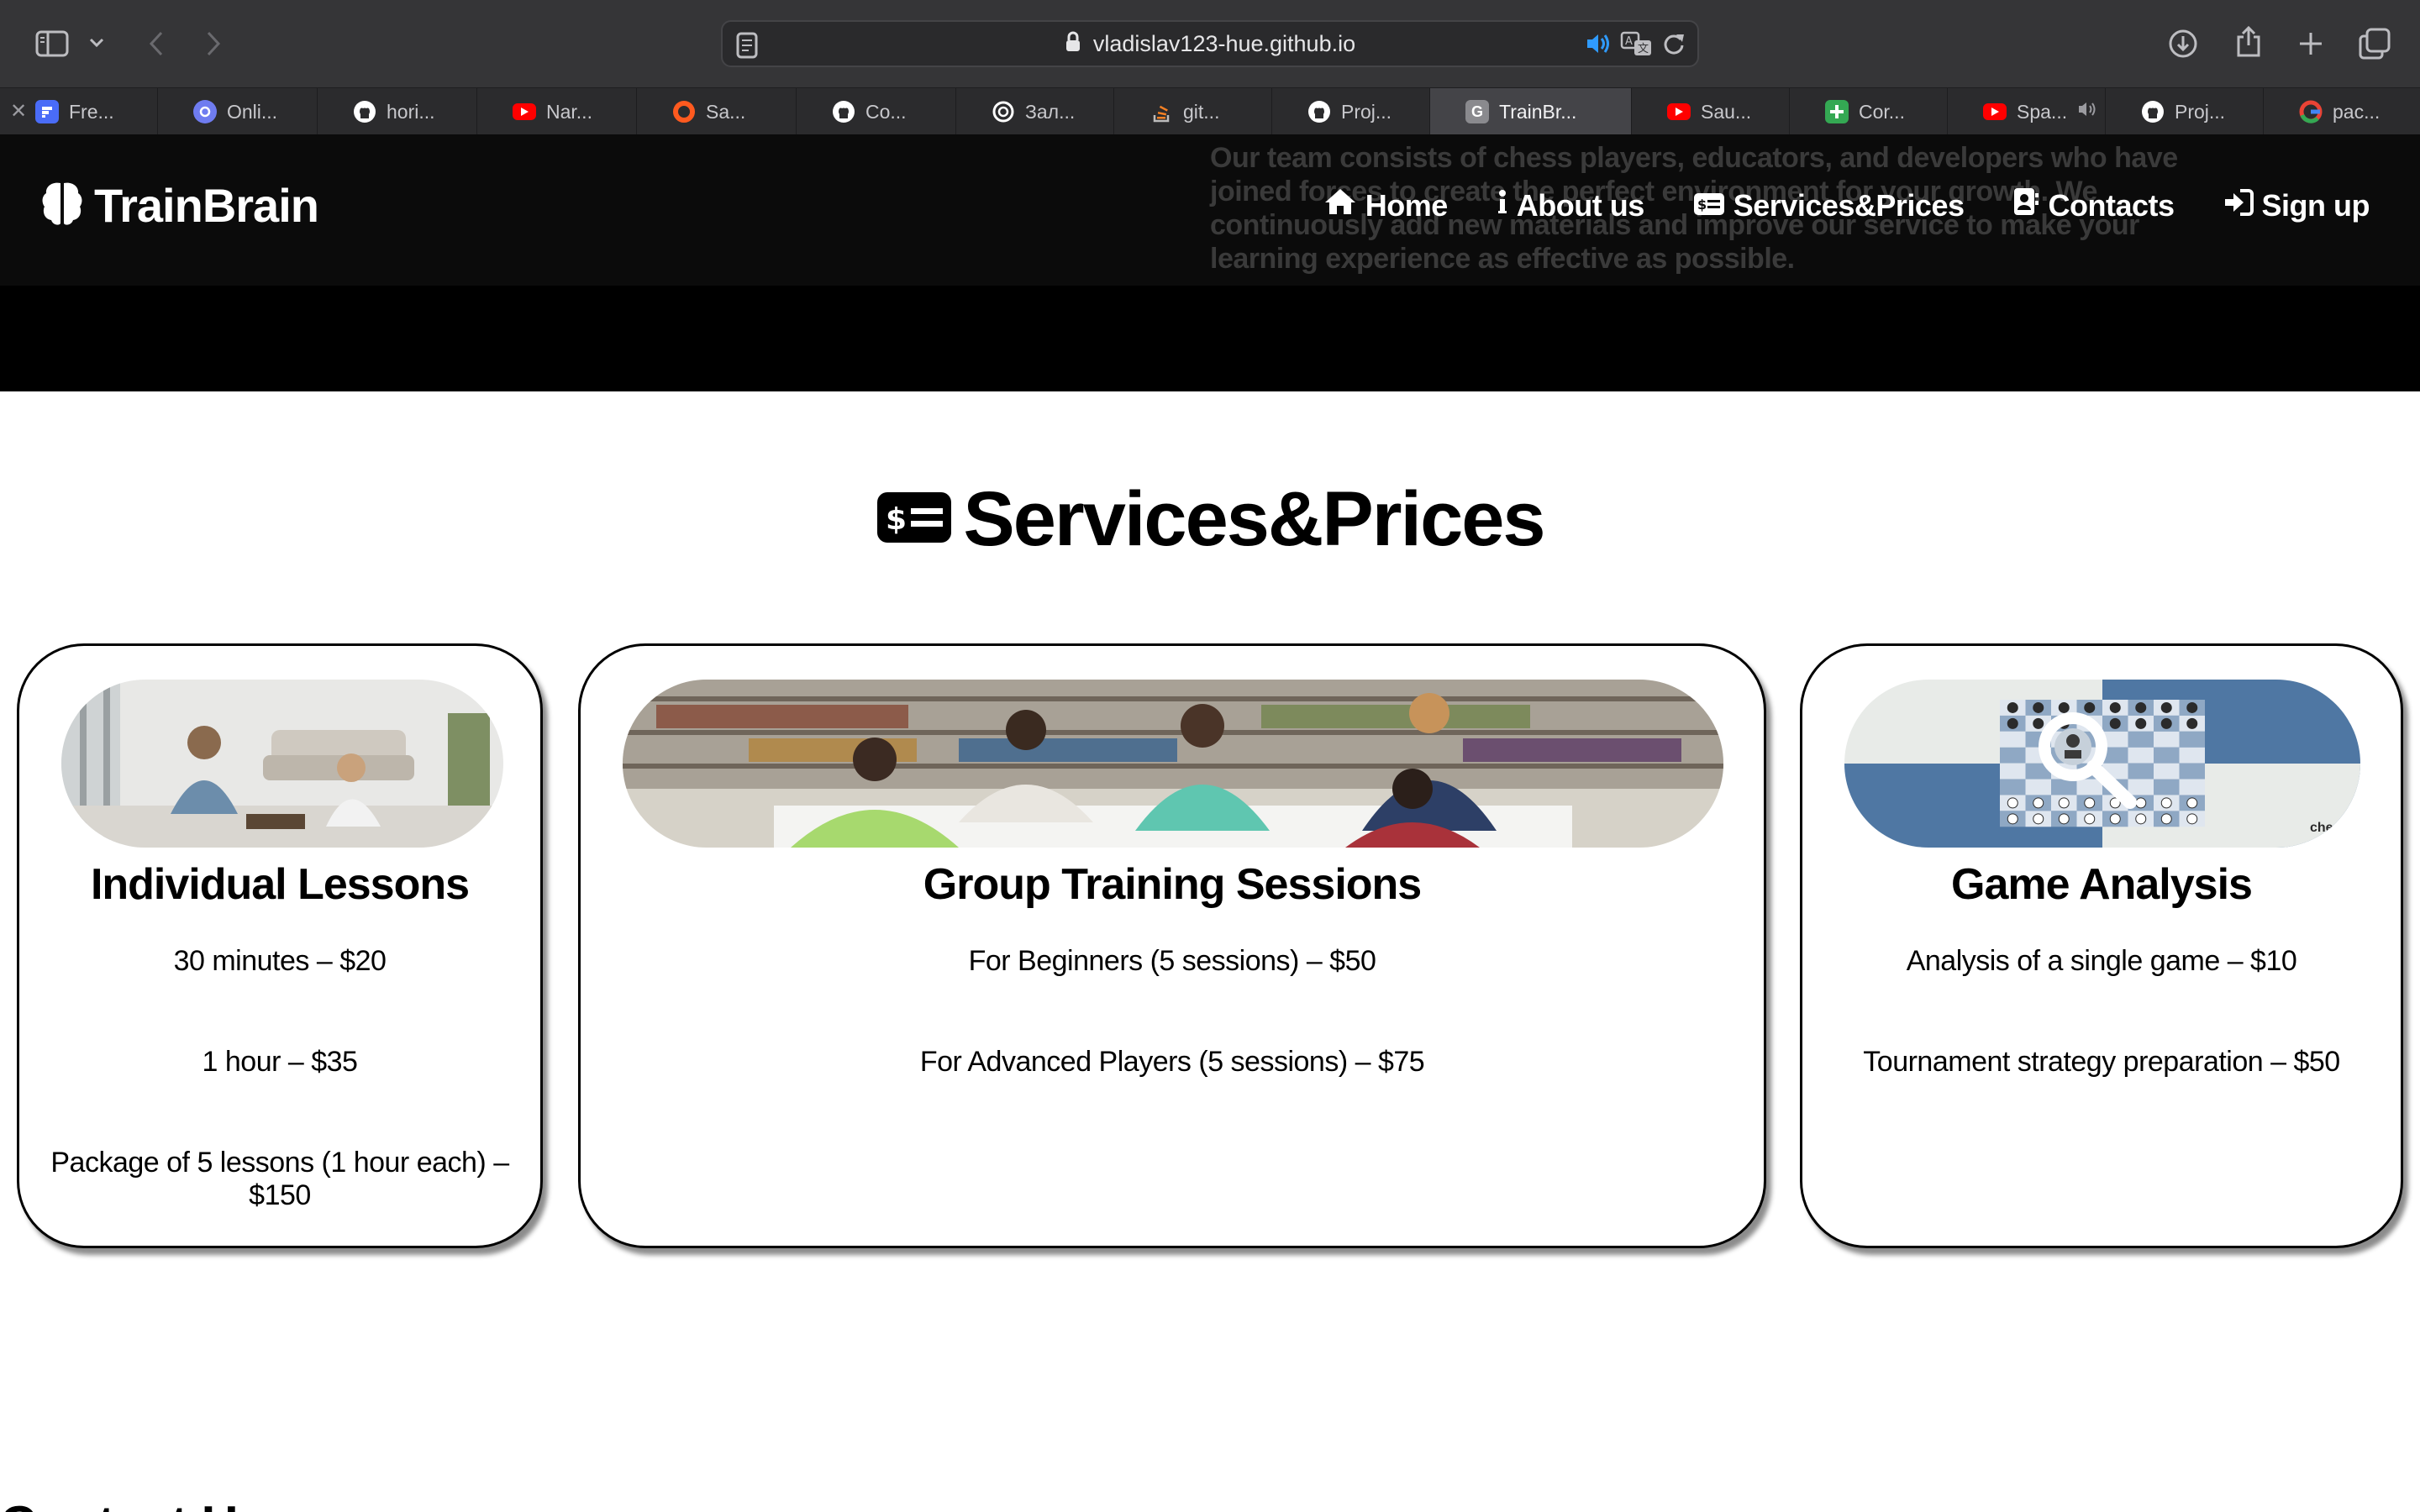 This screenshot has height=1512, width=2420. I want to click on nav-about: About us, so click(1570, 205).